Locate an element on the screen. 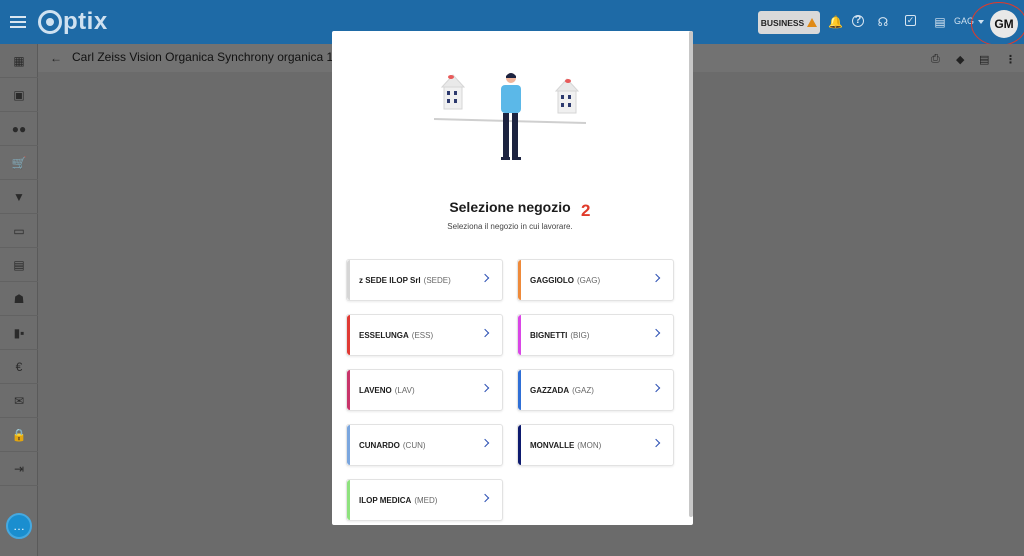 The image size is (1024, 556). store-code: (GAZ) is located at coordinates (583, 390).